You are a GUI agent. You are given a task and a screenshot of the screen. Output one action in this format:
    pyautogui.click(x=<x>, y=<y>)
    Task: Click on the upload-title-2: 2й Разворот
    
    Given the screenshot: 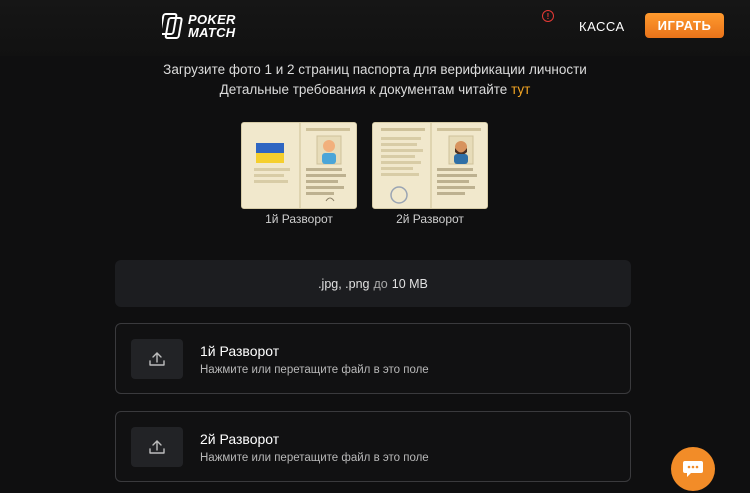 What is the action you would take?
    pyautogui.click(x=240, y=439)
    